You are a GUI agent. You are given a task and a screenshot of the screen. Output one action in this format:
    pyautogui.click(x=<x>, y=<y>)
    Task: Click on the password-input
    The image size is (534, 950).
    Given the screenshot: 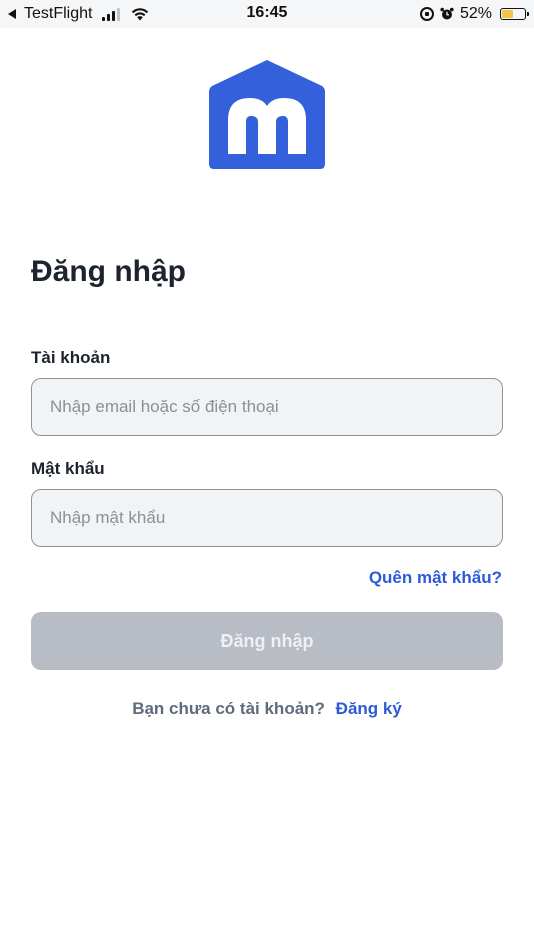 What is the action you would take?
    pyautogui.click(x=267, y=518)
    